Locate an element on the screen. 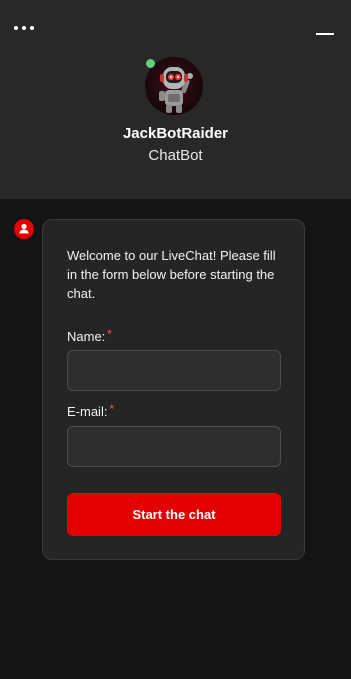  online-status-dot is located at coordinates (150, 63).